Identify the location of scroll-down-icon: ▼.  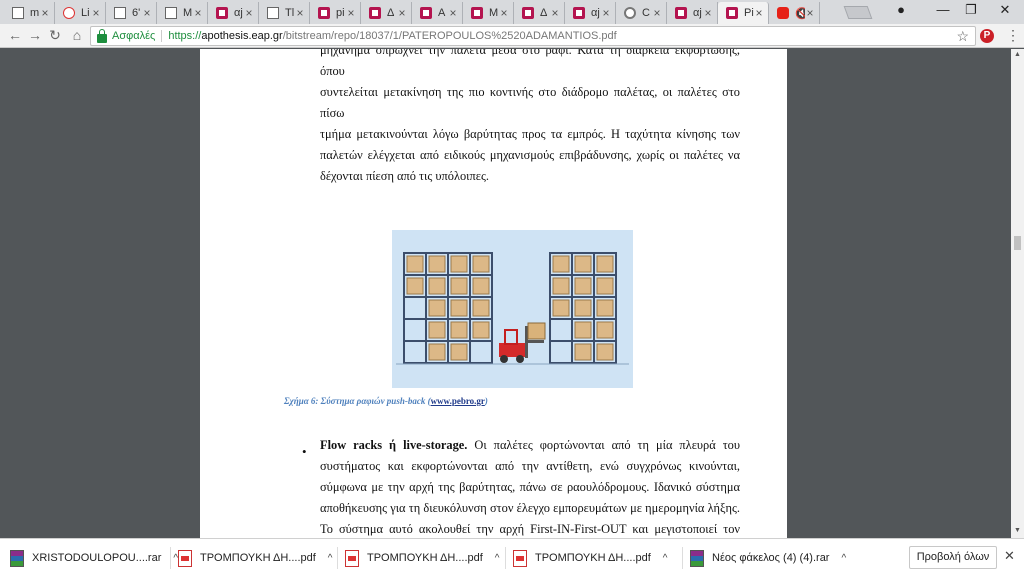
(1017, 530).